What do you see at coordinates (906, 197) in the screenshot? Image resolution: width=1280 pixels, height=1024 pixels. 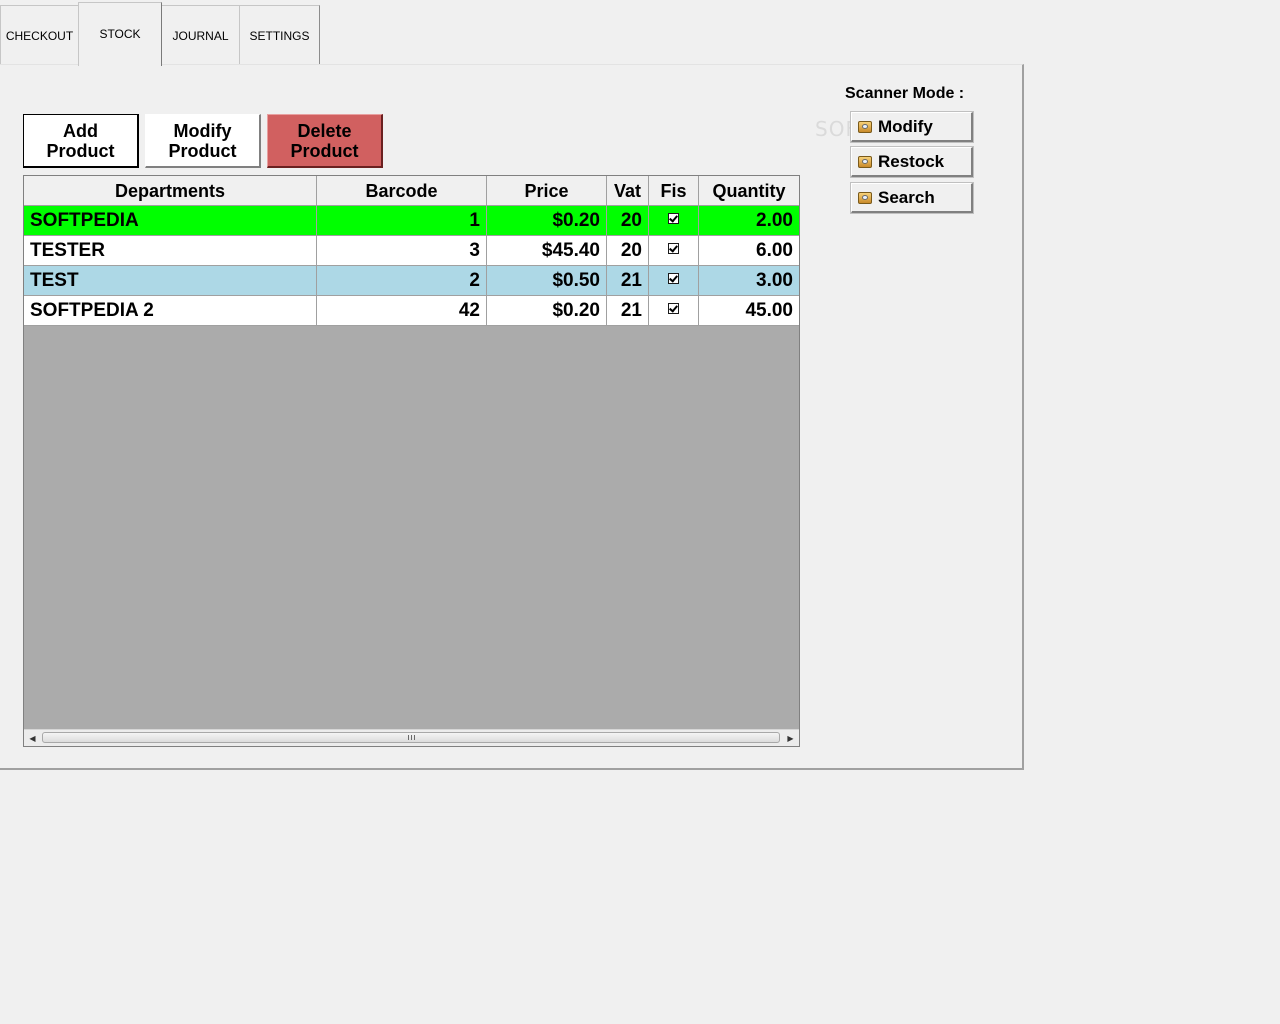 I see `scanner-search-label: Search` at bounding box center [906, 197].